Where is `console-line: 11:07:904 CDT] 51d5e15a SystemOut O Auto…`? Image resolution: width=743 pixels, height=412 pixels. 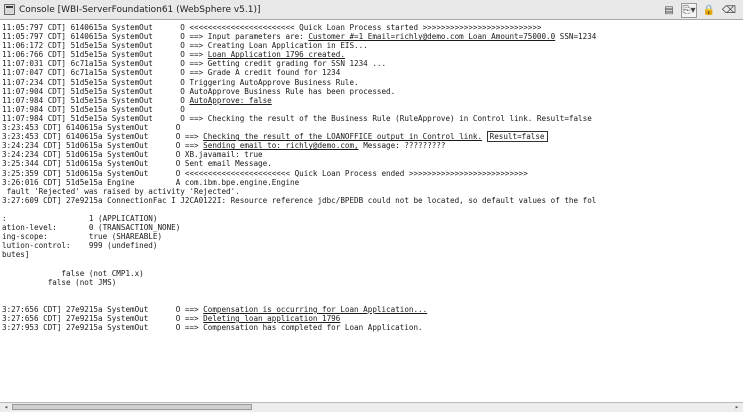 console-line: 11:07:904 CDT] 51d5e15a SystemOut O Auto… is located at coordinates (371, 91).